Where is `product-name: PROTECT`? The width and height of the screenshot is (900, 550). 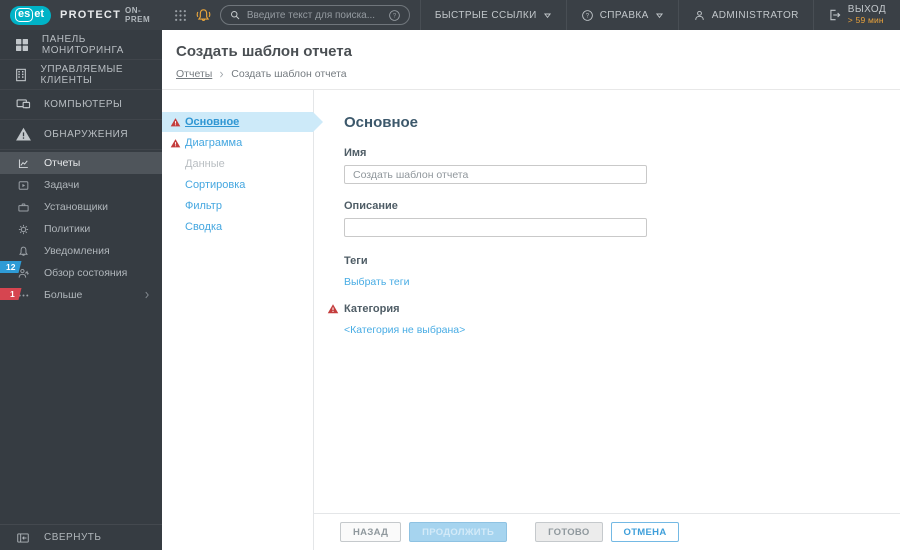 product-name: PROTECT is located at coordinates (90, 15).